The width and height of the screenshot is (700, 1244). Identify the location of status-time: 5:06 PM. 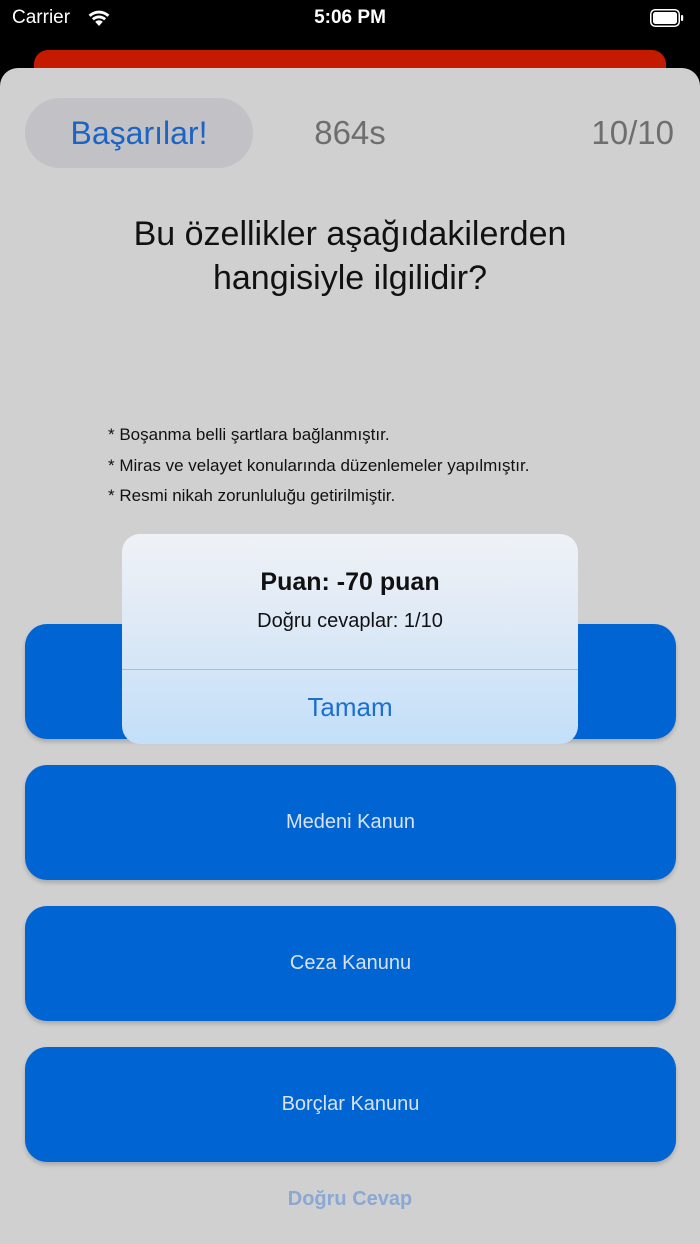
(350, 17).